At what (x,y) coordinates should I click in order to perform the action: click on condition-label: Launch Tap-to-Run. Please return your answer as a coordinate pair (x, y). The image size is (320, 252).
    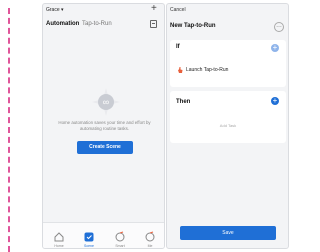
    Looking at the image, I should click on (207, 70).